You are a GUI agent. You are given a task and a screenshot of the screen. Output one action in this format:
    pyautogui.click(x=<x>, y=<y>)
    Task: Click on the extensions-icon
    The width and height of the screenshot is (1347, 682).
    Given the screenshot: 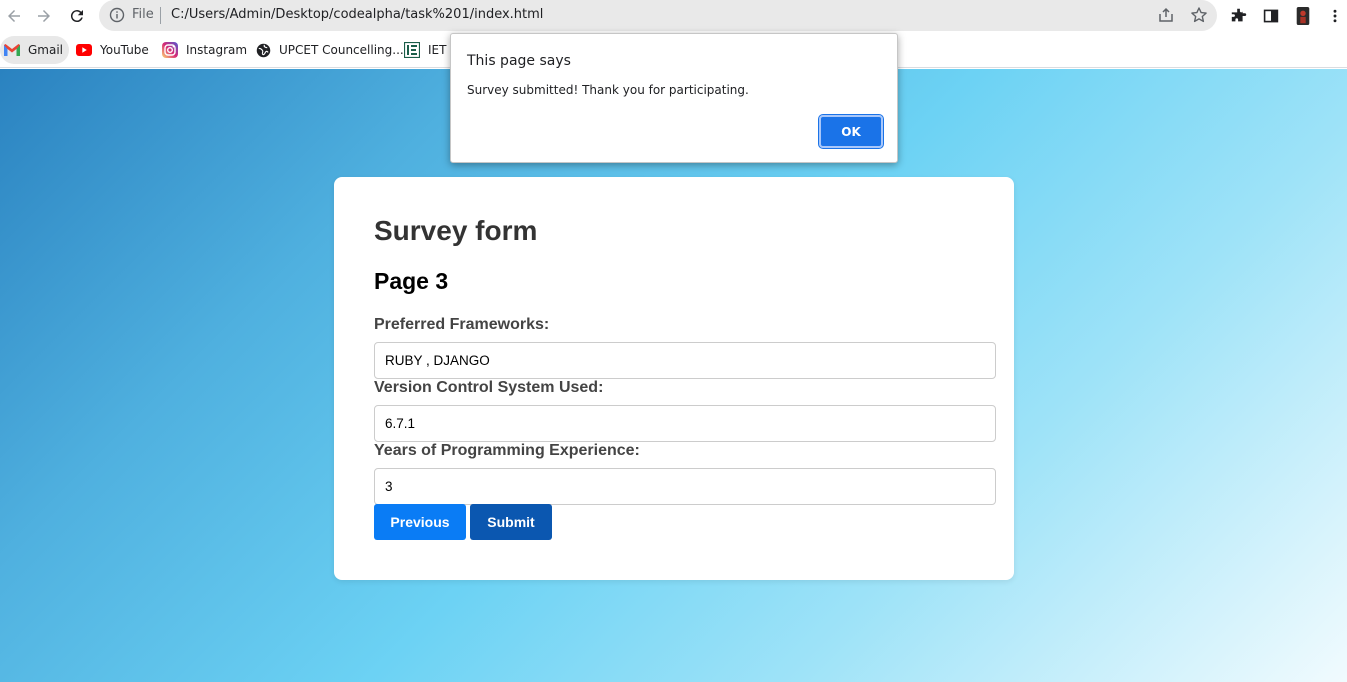 What is the action you would take?
    pyautogui.click(x=1239, y=16)
    